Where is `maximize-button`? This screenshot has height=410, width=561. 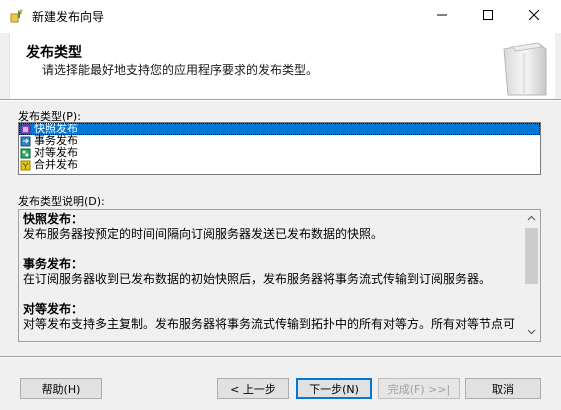
maximize-button is located at coordinates (488, 16).